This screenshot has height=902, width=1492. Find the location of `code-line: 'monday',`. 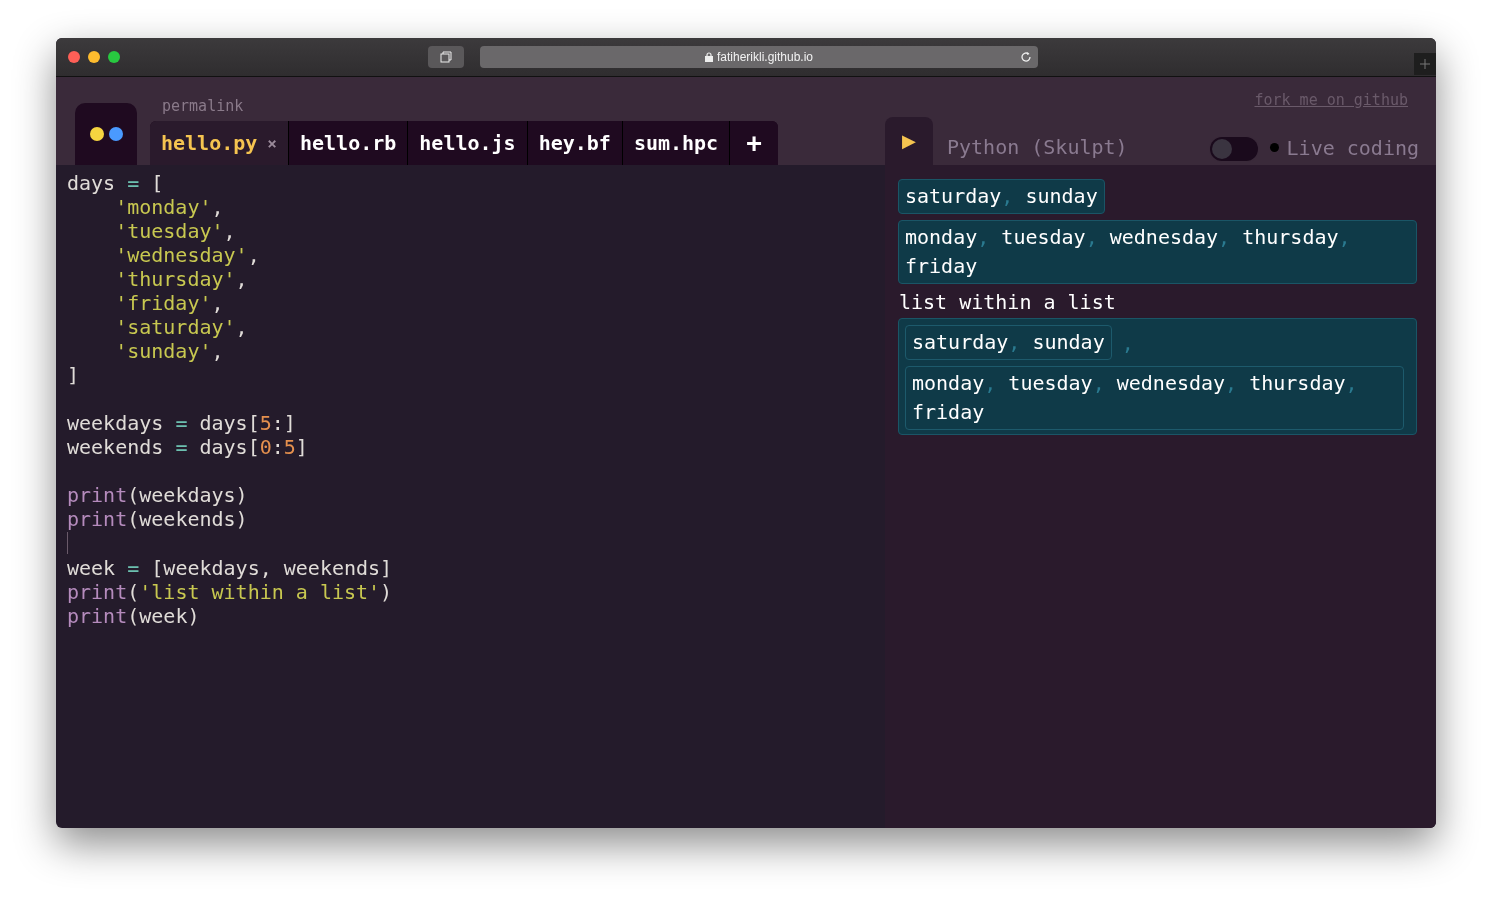

code-line: 'monday', is located at coordinates (169, 207).